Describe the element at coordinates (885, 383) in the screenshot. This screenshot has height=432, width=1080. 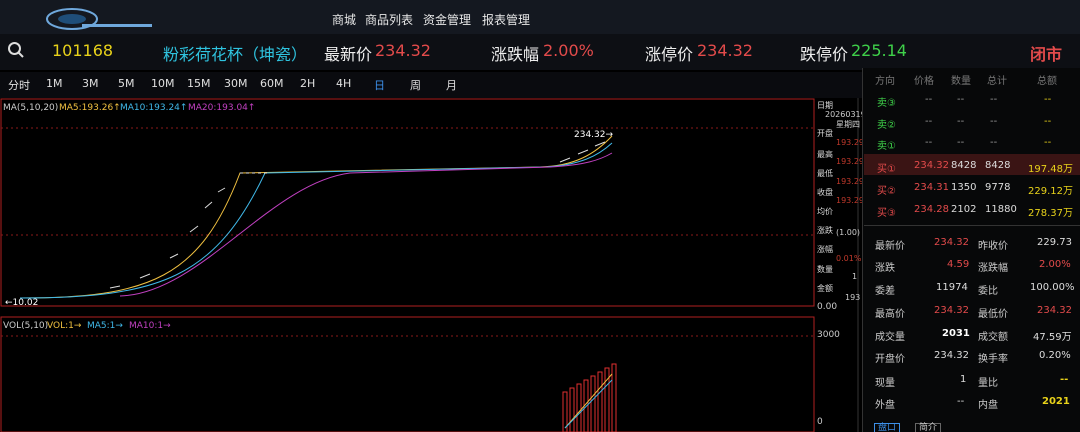
I see `stat-label: 现量` at that location.